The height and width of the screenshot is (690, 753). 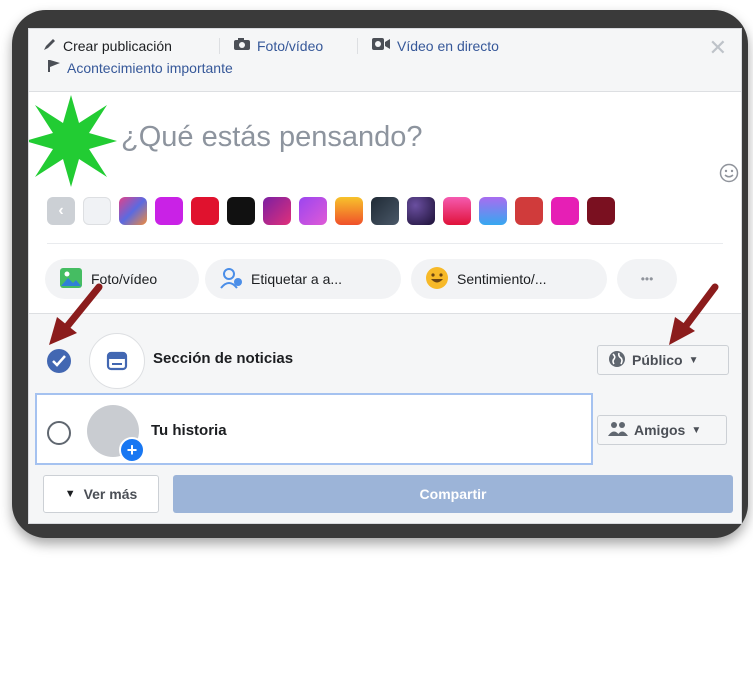 What do you see at coordinates (290, 45) in the screenshot?
I see `tab-photo-video-label: Foto/vídeo` at bounding box center [290, 45].